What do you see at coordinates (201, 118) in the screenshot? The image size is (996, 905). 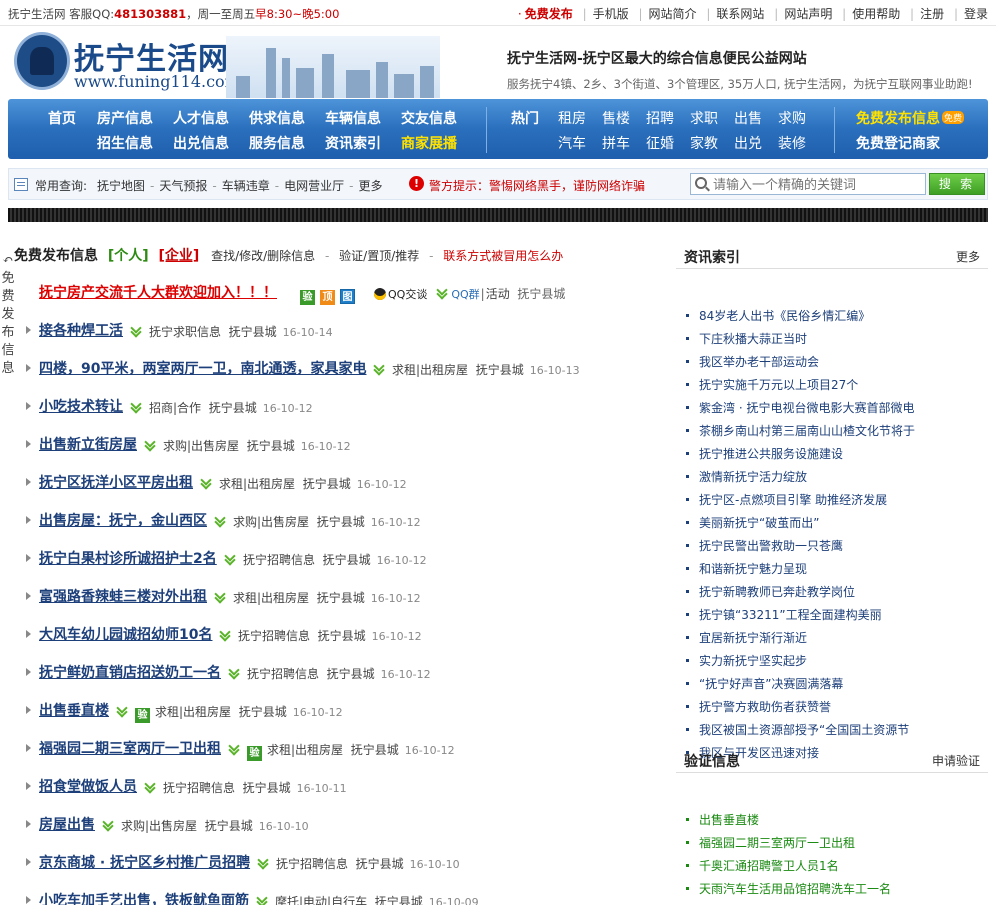 I see `nav-jobs: 人才信息` at bounding box center [201, 118].